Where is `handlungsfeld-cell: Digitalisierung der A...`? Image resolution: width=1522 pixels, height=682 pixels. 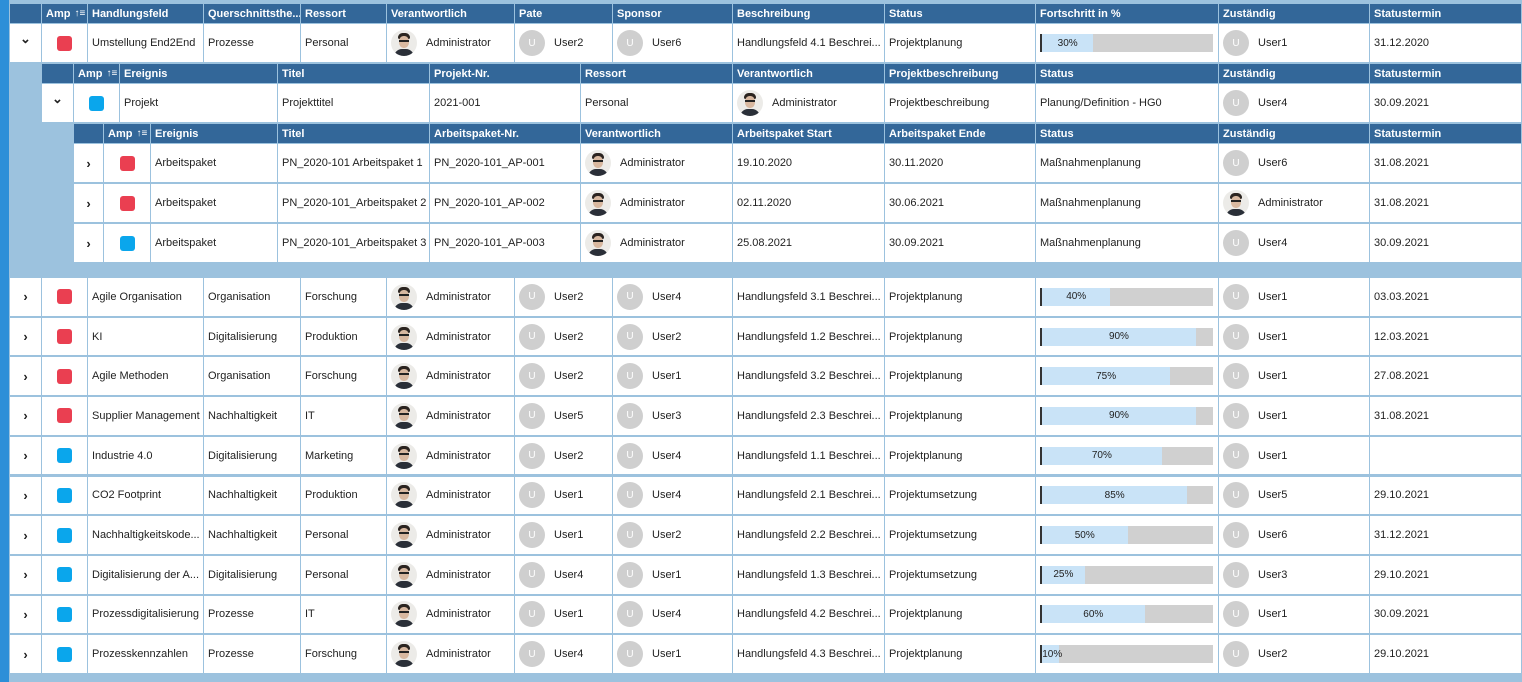 handlungsfeld-cell: Digitalisierung der A... is located at coordinates (146, 575).